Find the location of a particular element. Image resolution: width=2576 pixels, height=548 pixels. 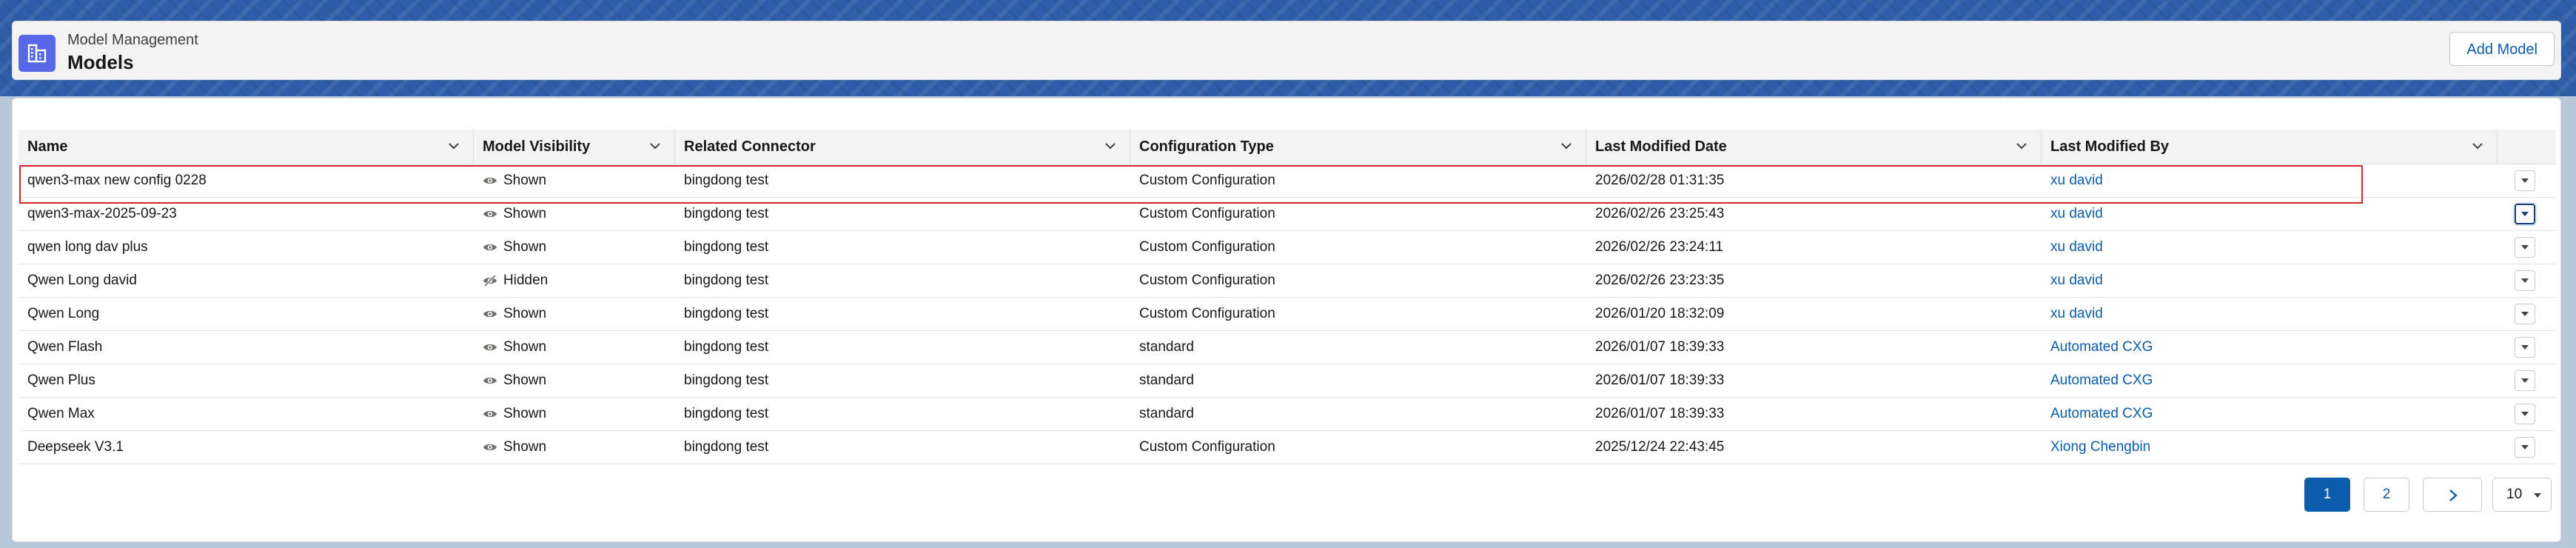

add-model-button: Add Model is located at coordinates (2502, 49).